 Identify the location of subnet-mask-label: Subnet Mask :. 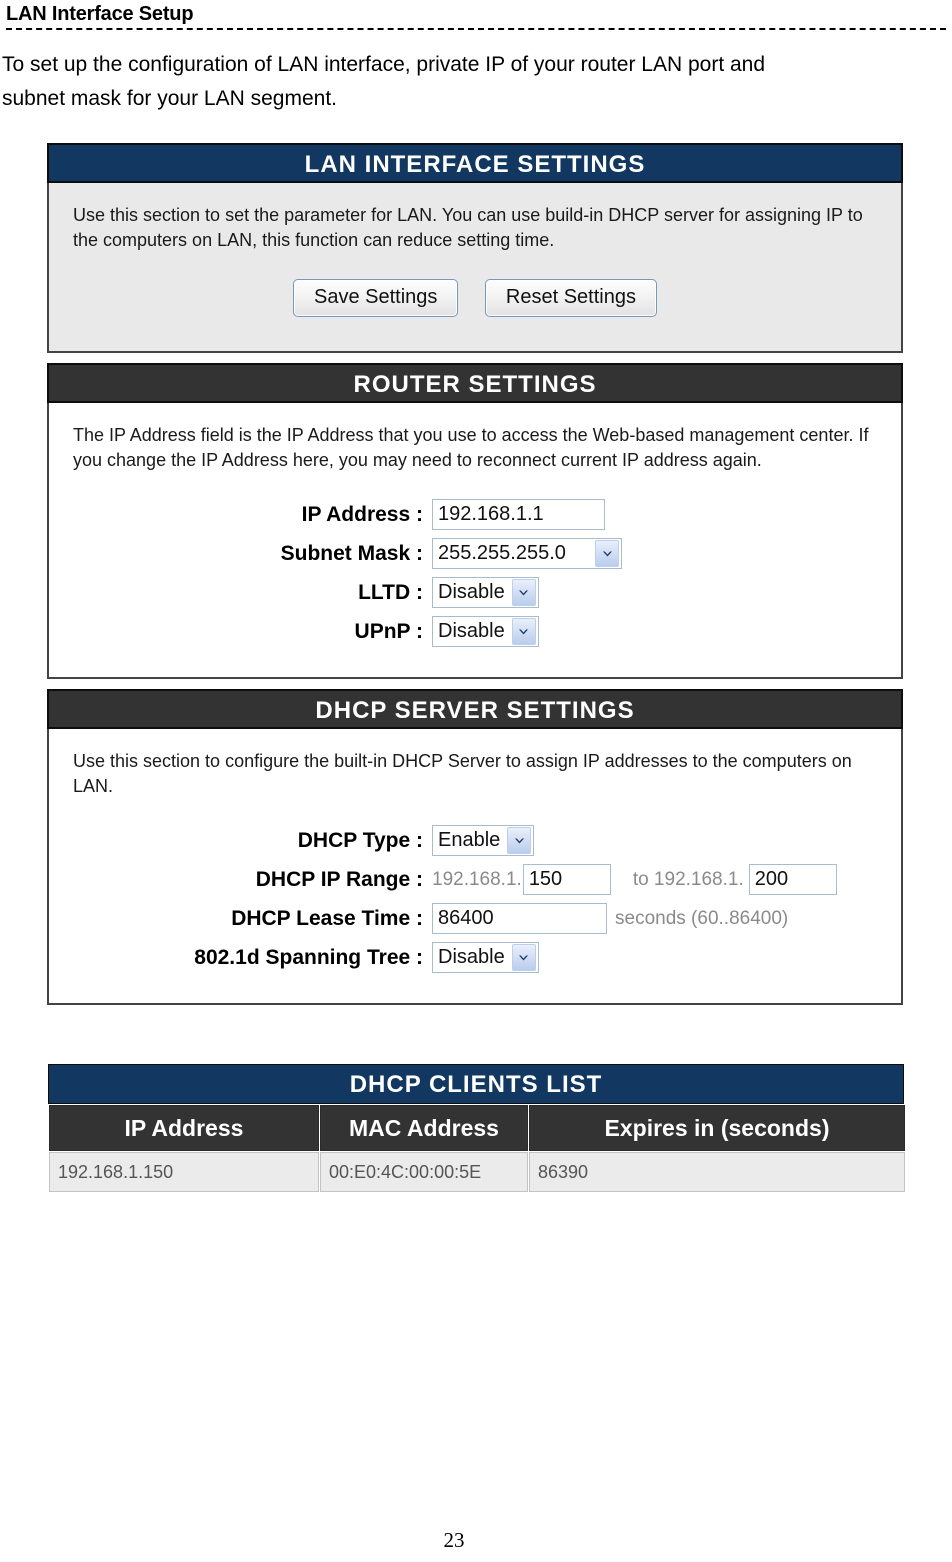
(351, 553).